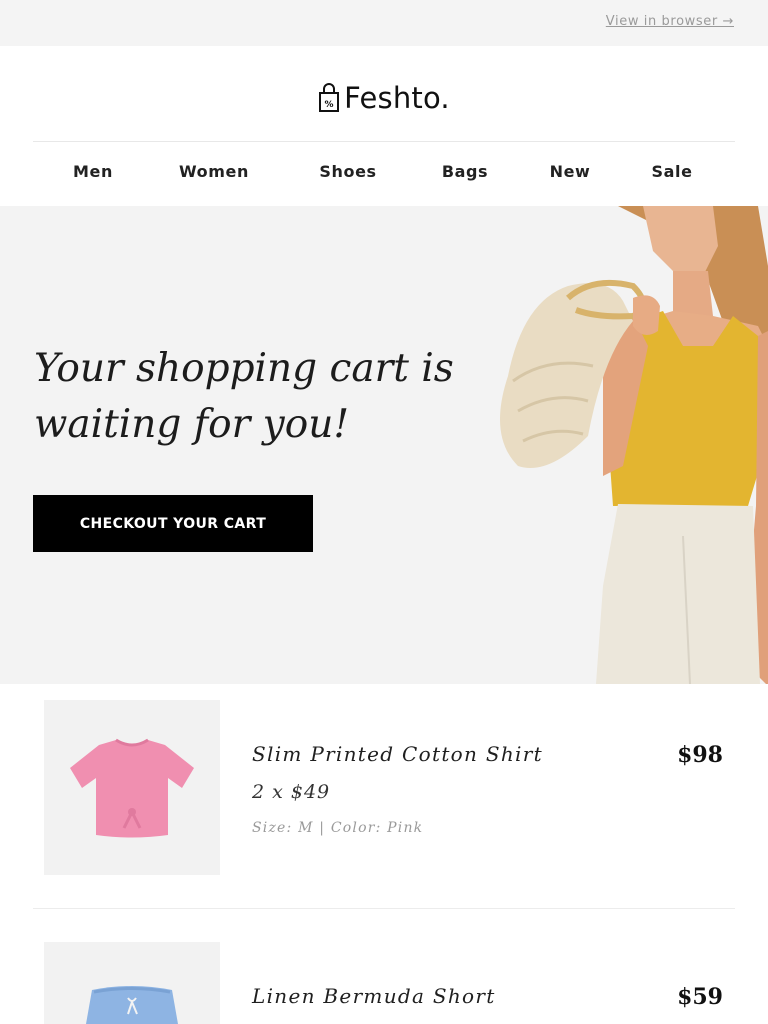 The width and height of the screenshot is (768, 1024). What do you see at coordinates (93, 171) in the screenshot?
I see `nav-item-men: Men` at bounding box center [93, 171].